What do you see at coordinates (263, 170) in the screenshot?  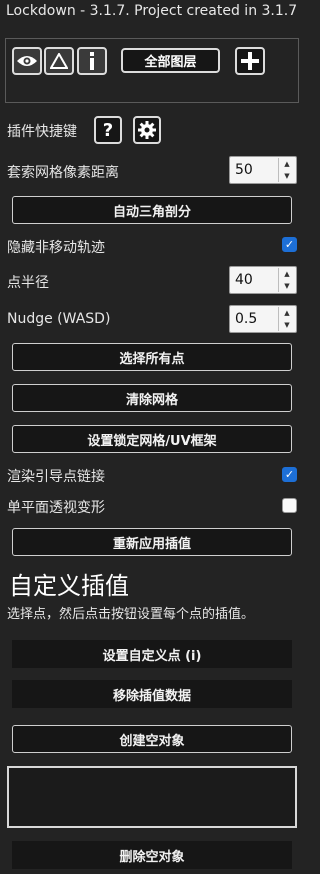 I see `mesh-pixel-distance-input: 50 ▲ ▼` at bounding box center [263, 170].